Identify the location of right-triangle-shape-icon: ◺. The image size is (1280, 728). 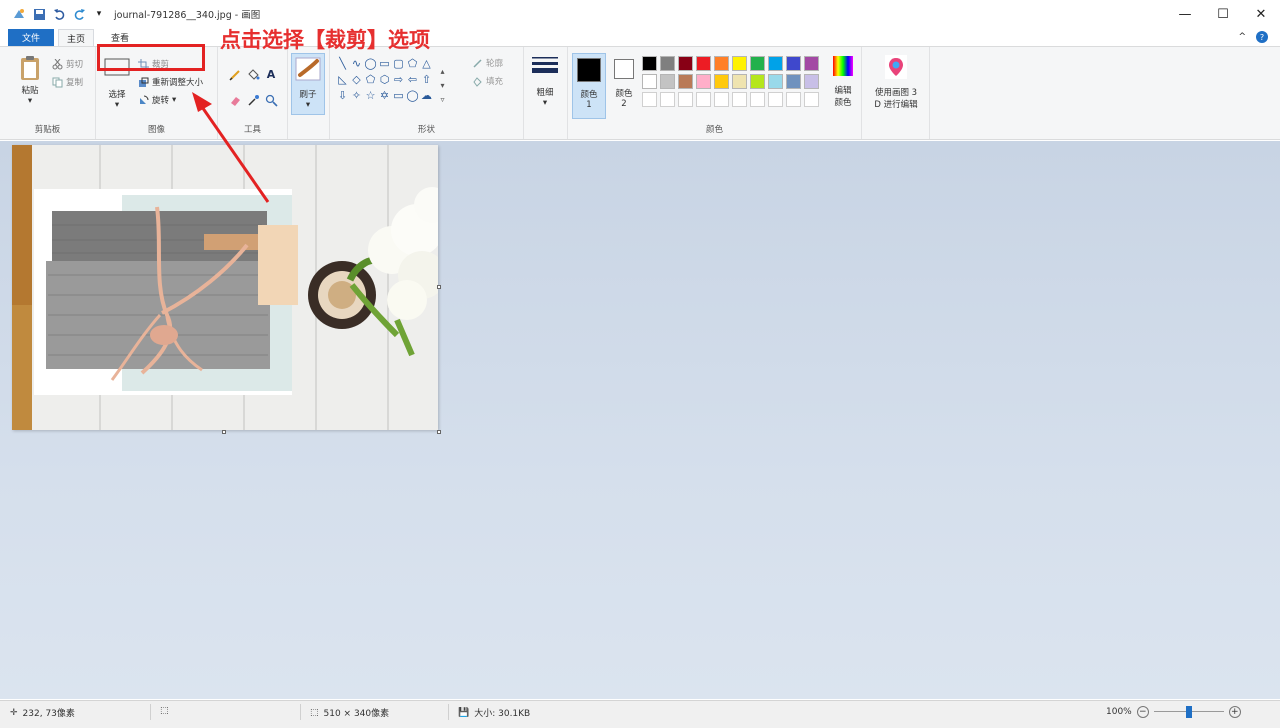
(342, 79).